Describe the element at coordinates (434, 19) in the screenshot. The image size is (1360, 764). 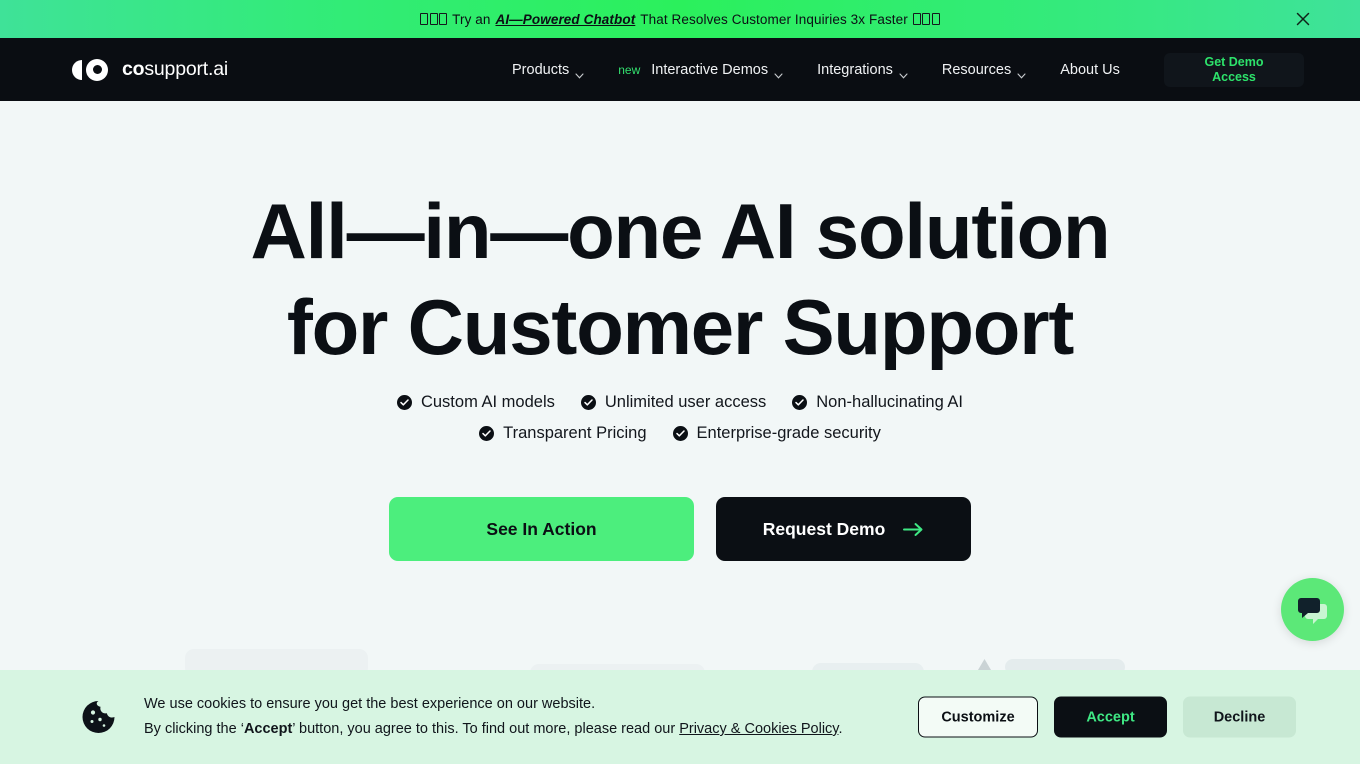
I see `sparkle-glyph-left` at that location.